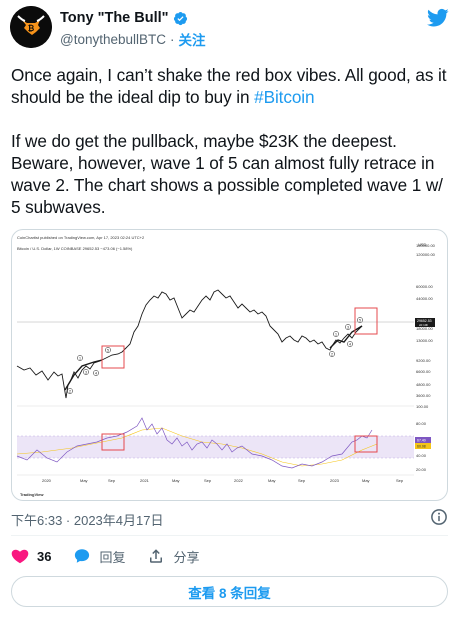  What do you see at coordinates (335, 480) in the screenshot?
I see `time-axis-label: 2023` at bounding box center [335, 480].